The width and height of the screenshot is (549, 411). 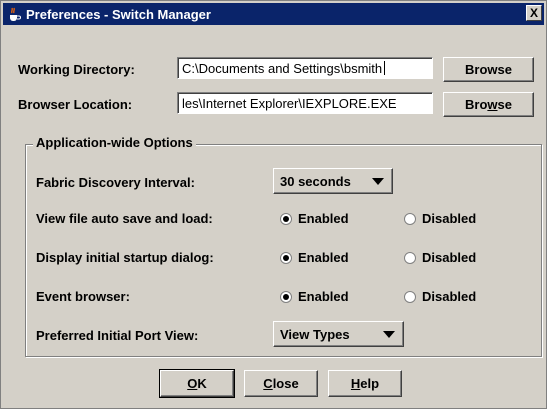 I want to click on startup-dialog-label: Display initial startup dialog:, so click(x=125, y=257).